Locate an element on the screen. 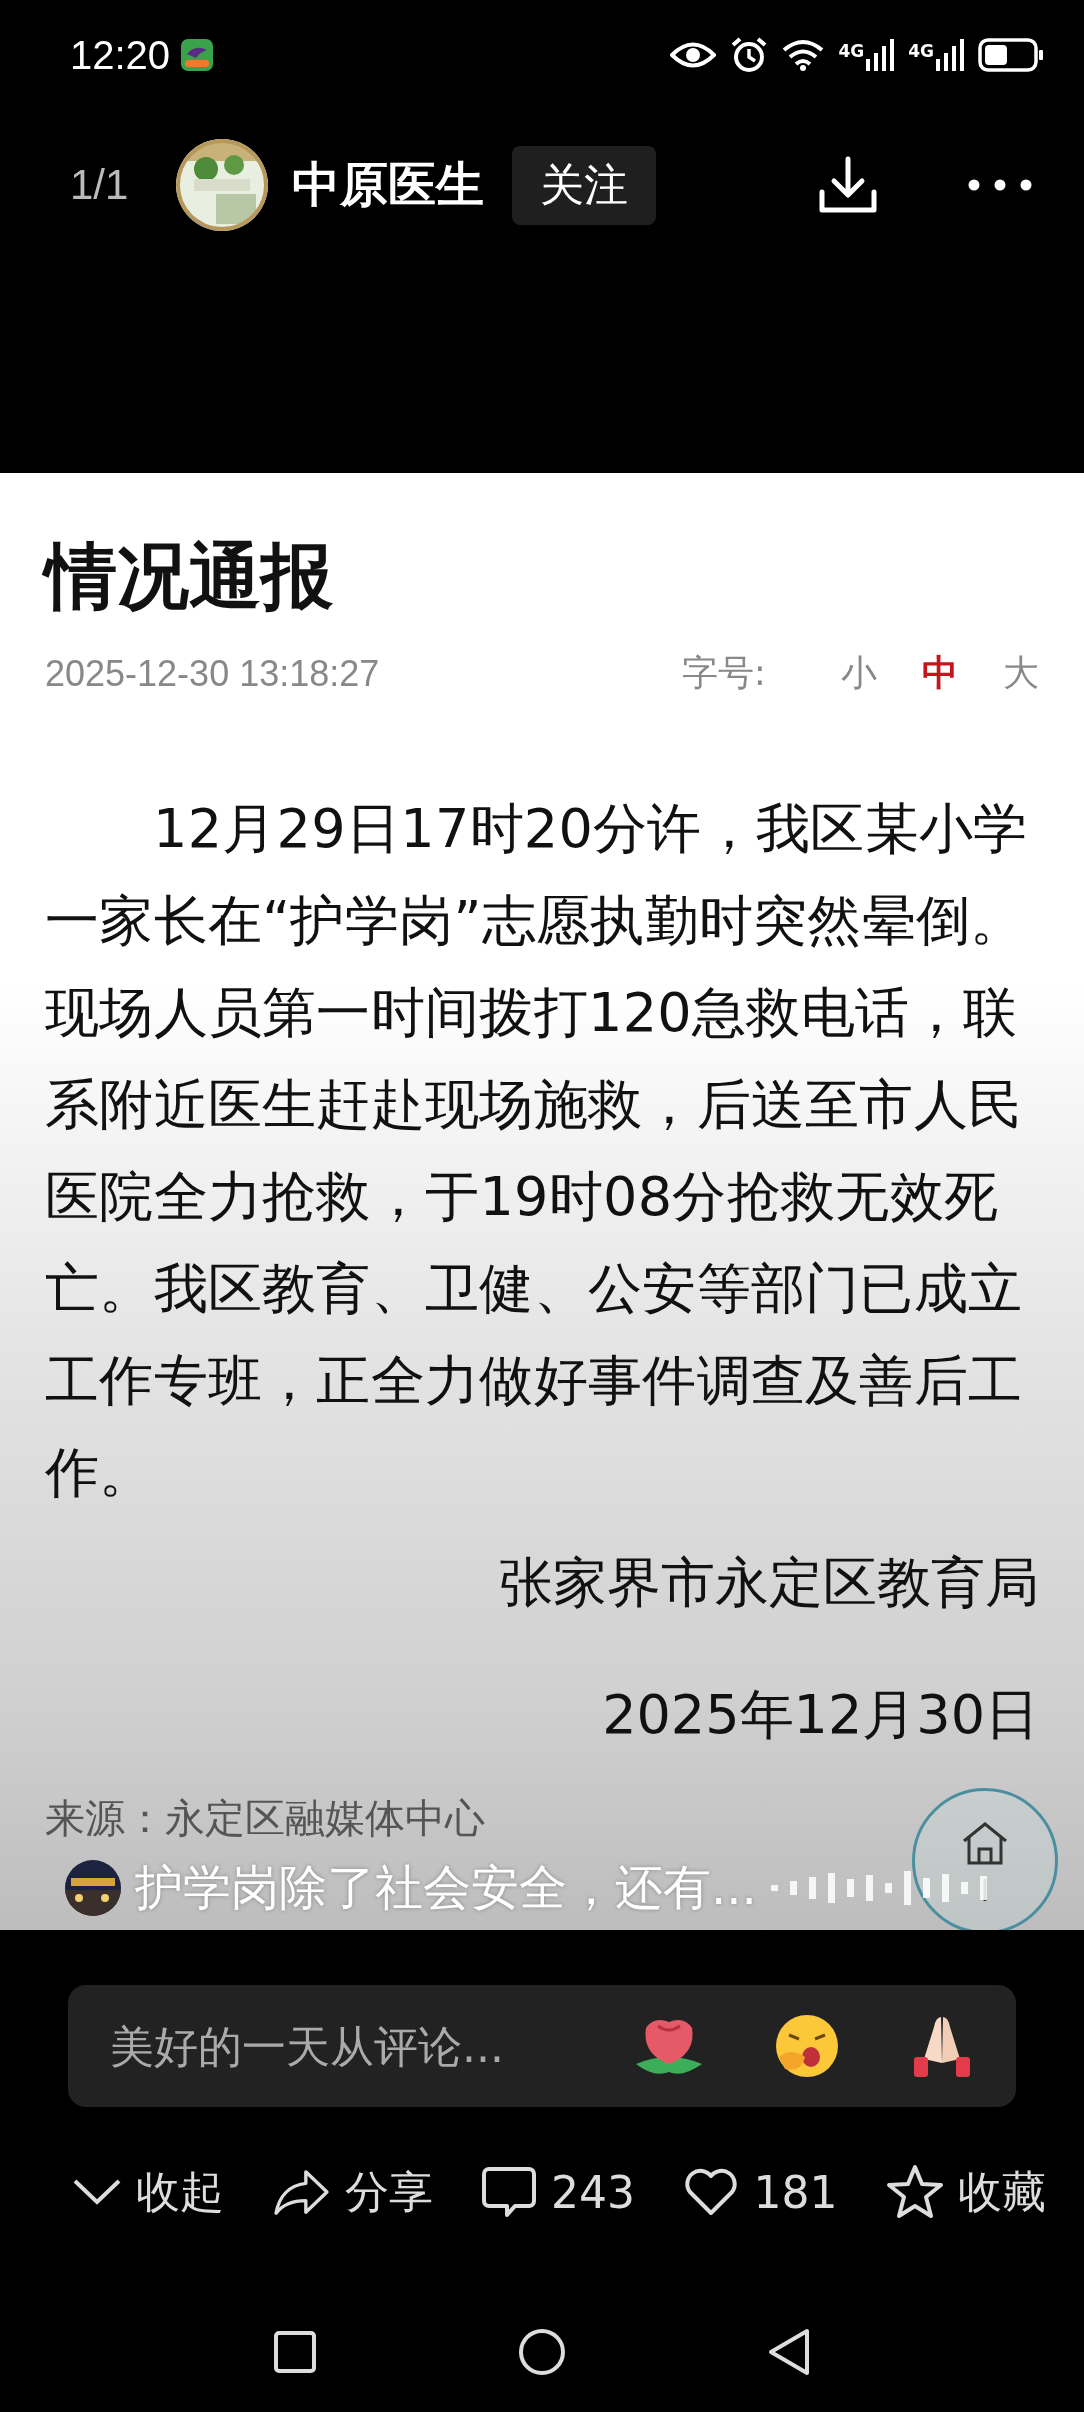 Image resolution: width=1084 pixels, height=2412 pixels. article-date: 2025-12-30 13:18:27 is located at coordinates (212, 673).